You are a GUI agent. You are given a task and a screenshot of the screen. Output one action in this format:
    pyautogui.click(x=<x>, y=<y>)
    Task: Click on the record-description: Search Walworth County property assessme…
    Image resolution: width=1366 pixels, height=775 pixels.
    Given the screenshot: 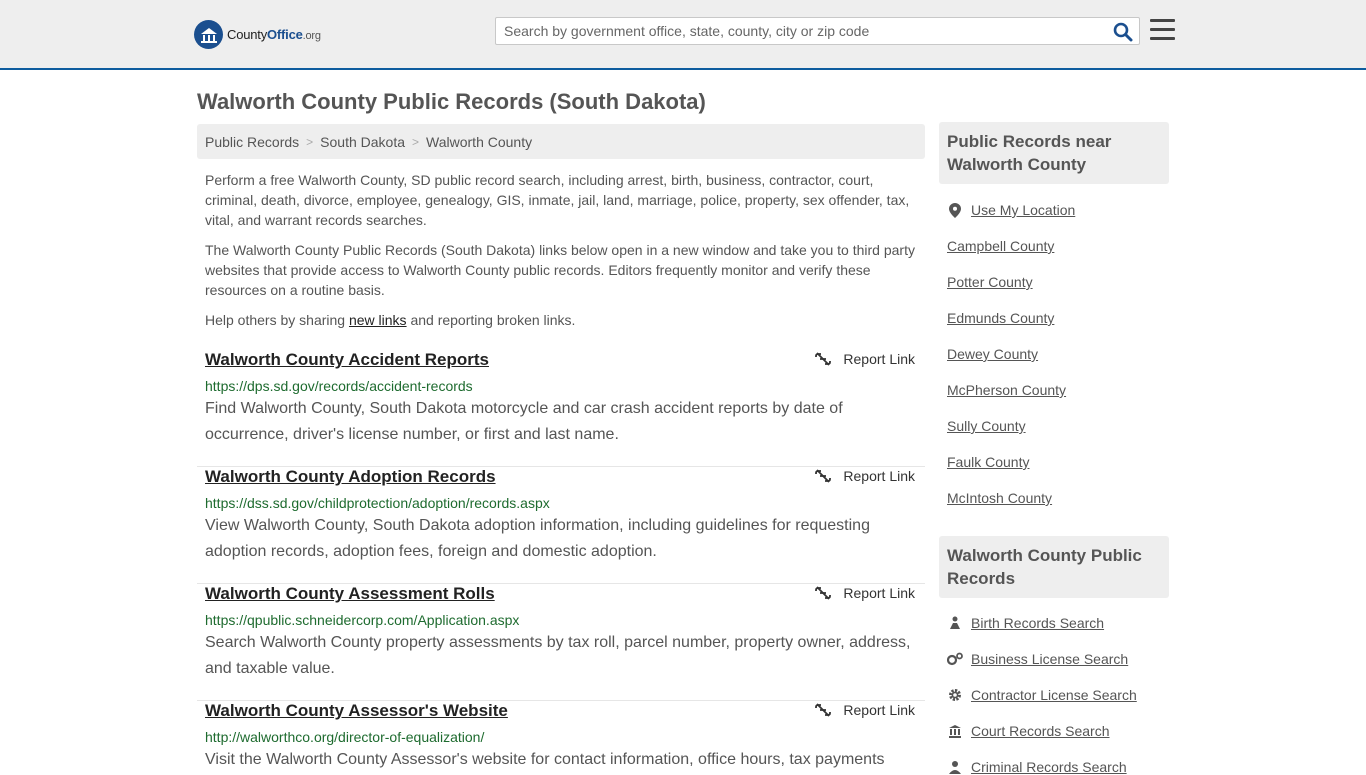 What is the action you would take?
    pyautogui.click(x=558, y=655)
    